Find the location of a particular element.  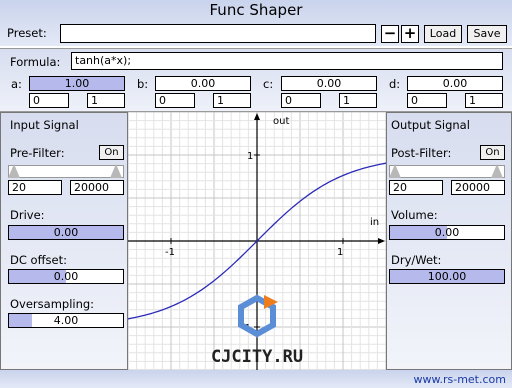

watermark-logo is located at coordinates (258, 316).